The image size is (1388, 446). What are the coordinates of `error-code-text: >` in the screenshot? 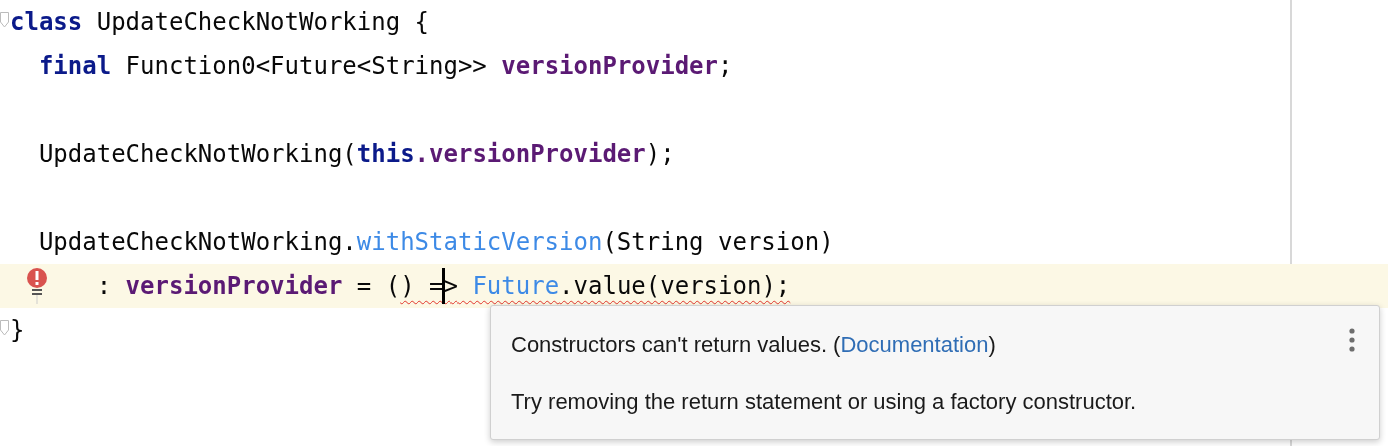 It's located at (450, 286).